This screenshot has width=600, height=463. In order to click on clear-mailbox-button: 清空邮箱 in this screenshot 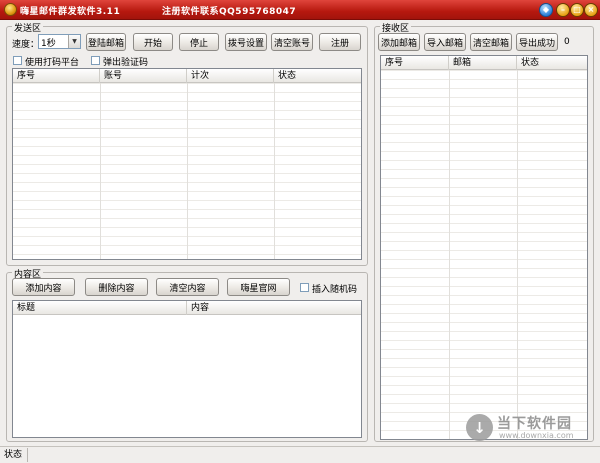, I will do `click(491, 42)`.